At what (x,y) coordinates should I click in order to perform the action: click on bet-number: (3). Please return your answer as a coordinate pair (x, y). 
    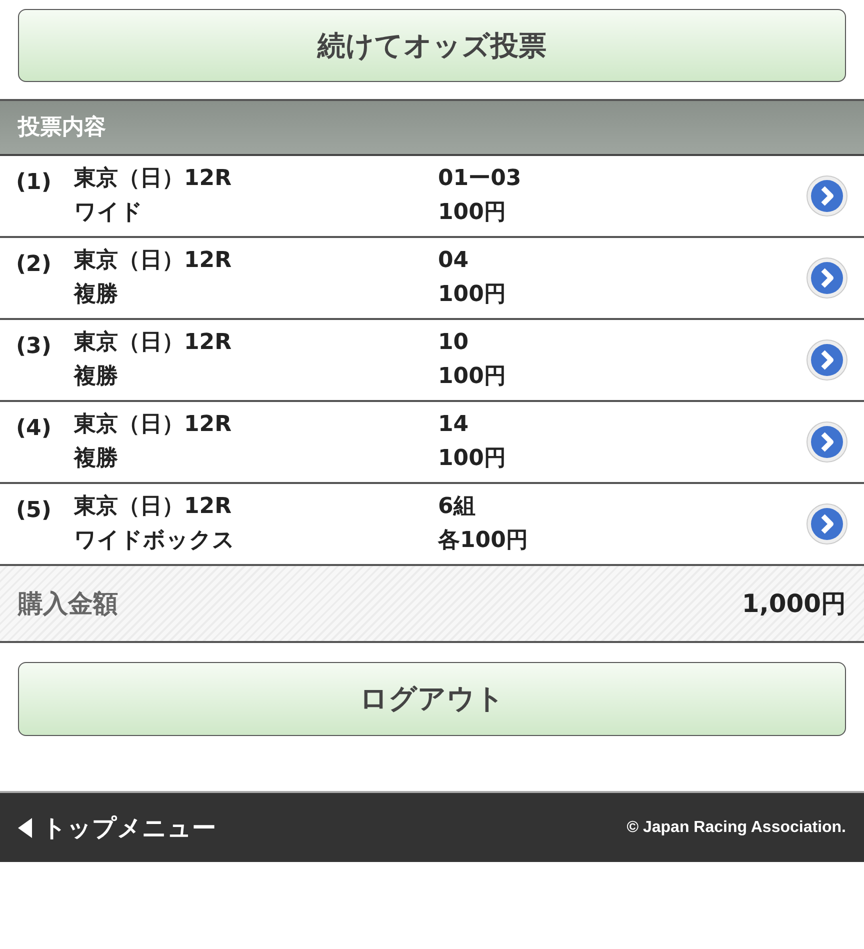
    Looking at the image, I should click on (34, 346).